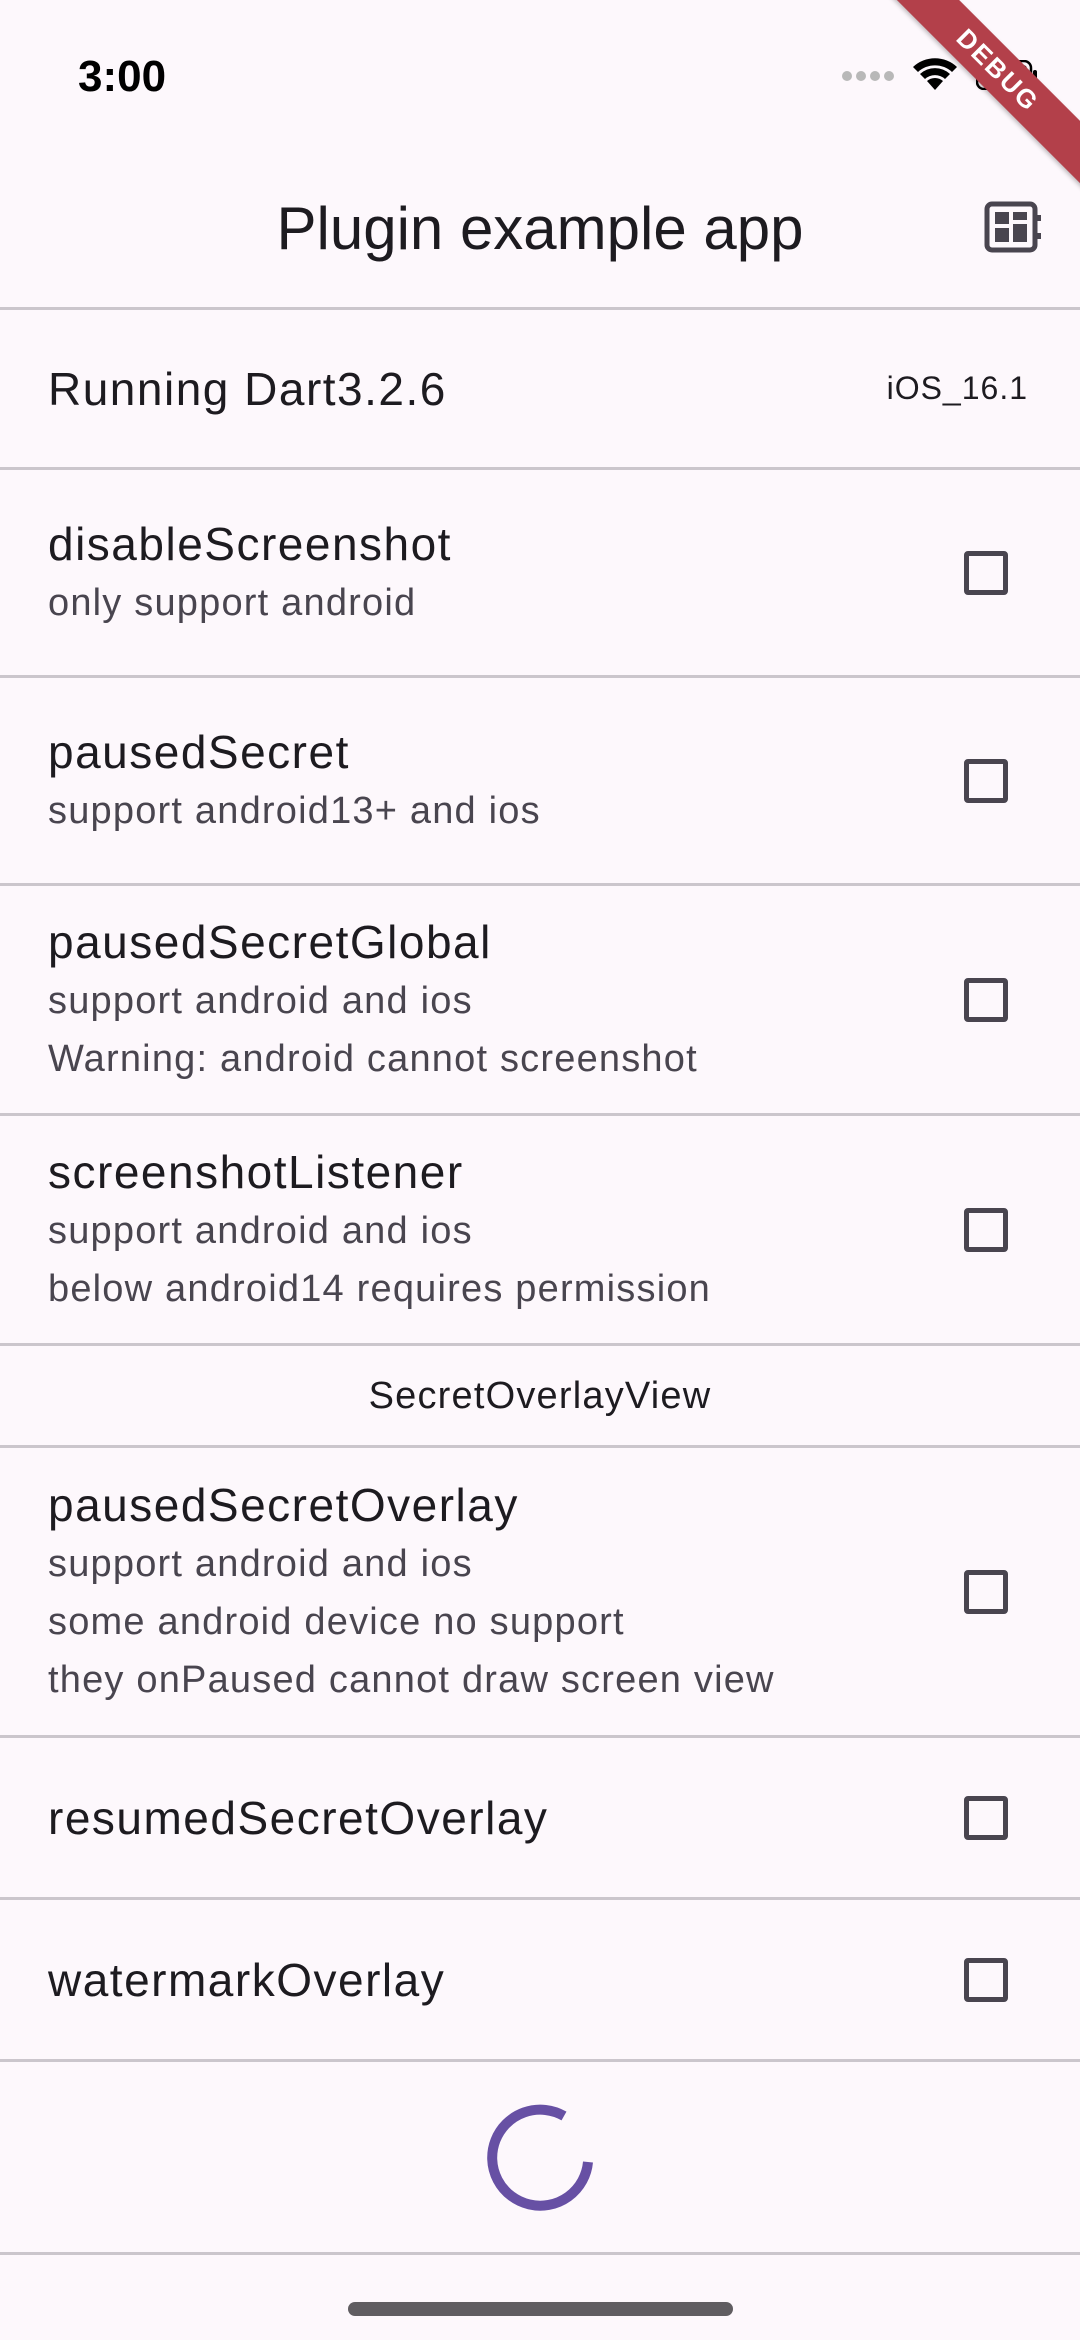 Image resolution: width=1080 pixels, height=2340 pixels. Describe the element at coordinates (540, 2309) in the screenshot. I see `home-indicator` at that location.